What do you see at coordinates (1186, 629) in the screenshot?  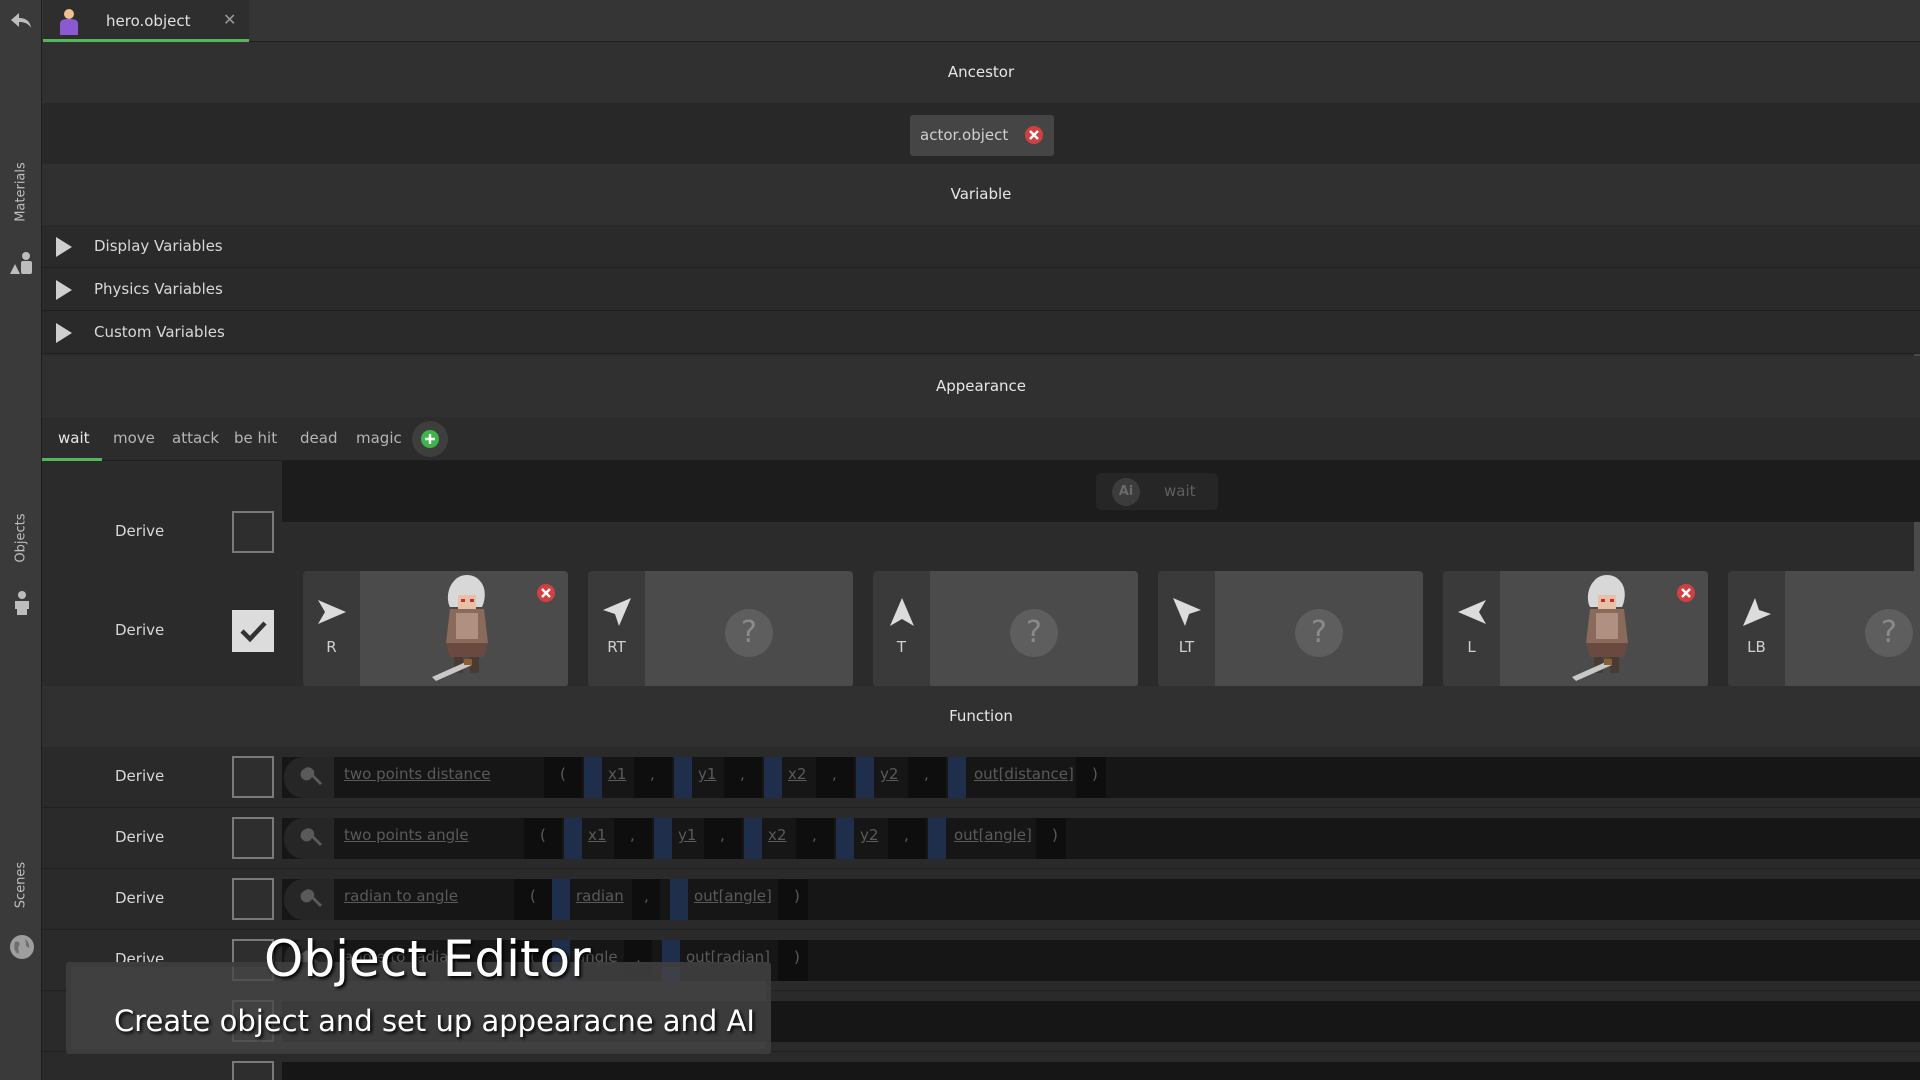 I see `direction-header: LT` at bounding box center [1186, 629].